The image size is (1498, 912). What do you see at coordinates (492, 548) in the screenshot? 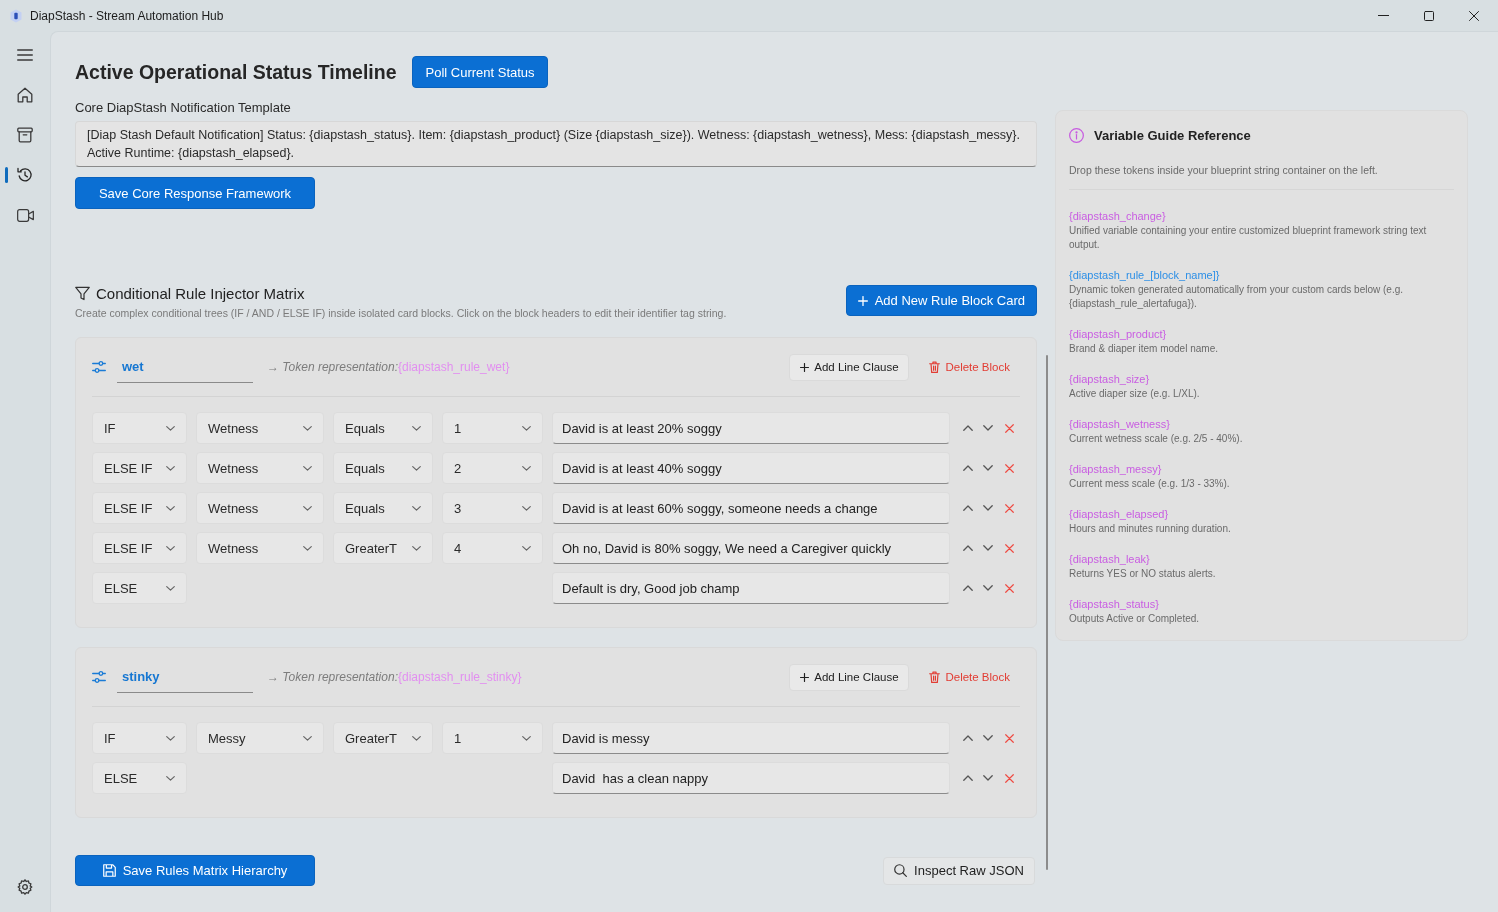
I see `value-select: 4` at bounding box center [492, 548].